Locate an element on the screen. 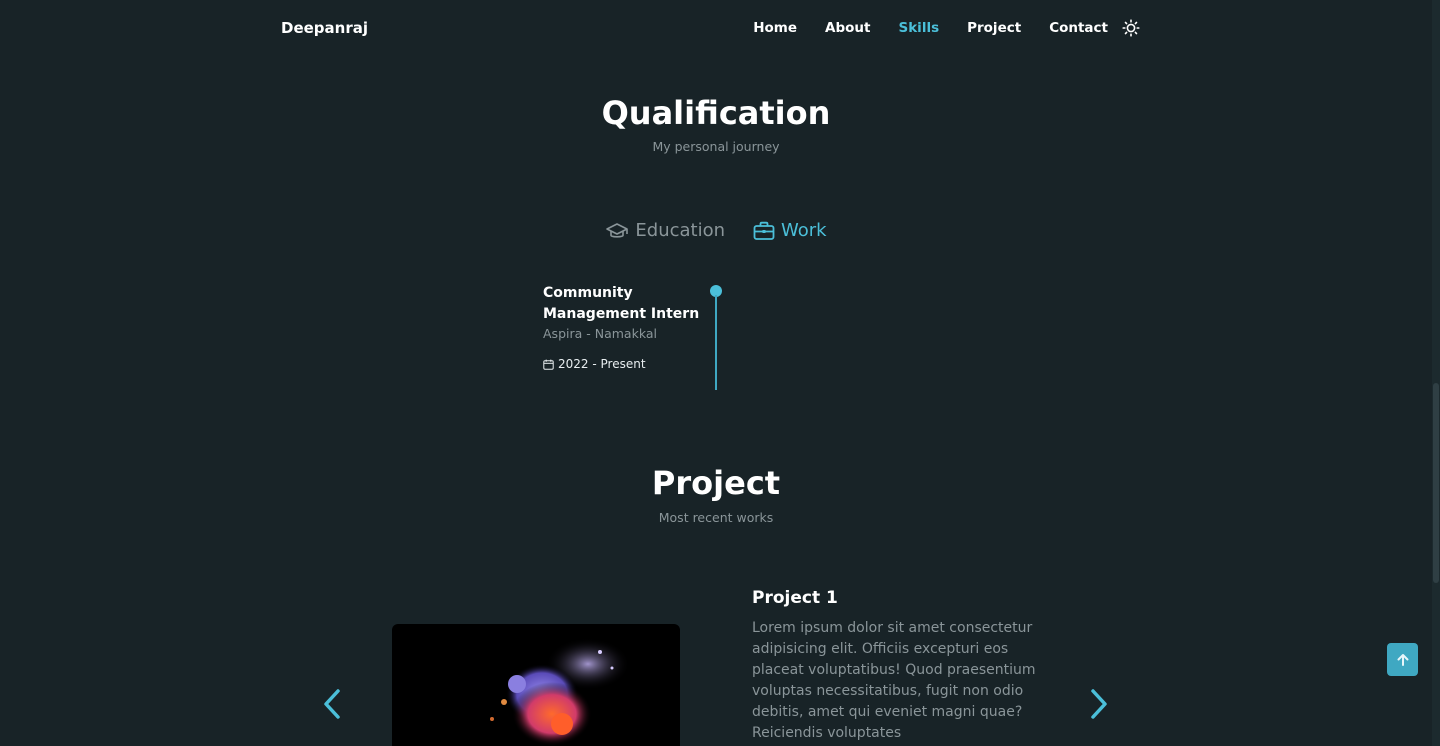  tab-work-label: Work is located at coordinates (804, 230).